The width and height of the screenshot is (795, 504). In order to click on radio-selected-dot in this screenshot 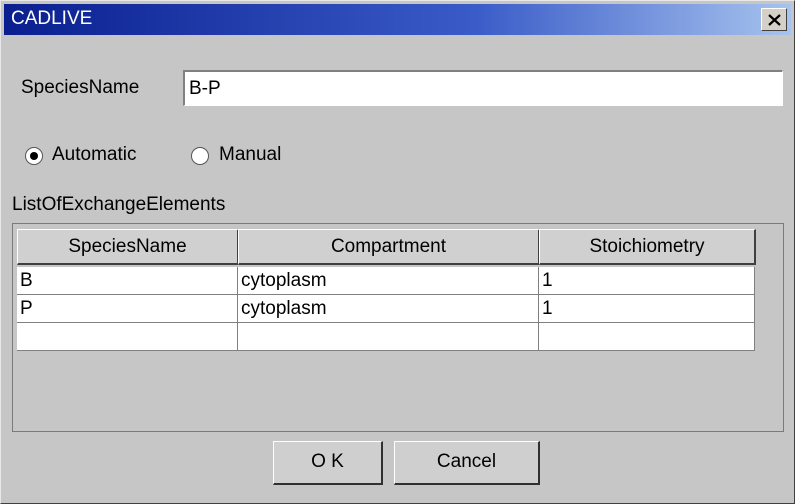, I will do `click(34, 156)`.